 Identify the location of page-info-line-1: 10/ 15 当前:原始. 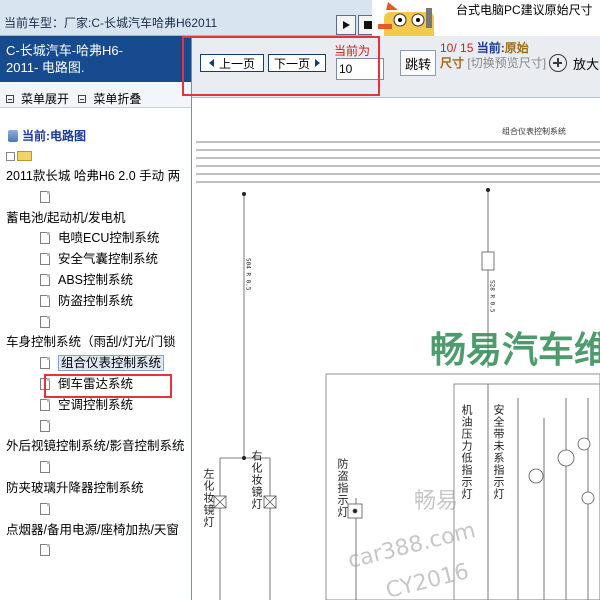
(493, 48).